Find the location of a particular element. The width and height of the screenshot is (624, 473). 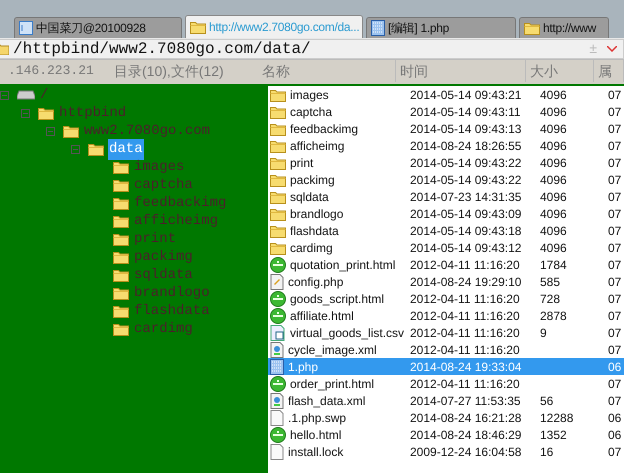

file-name: feedbackimg is located at coordinates (324, 129).